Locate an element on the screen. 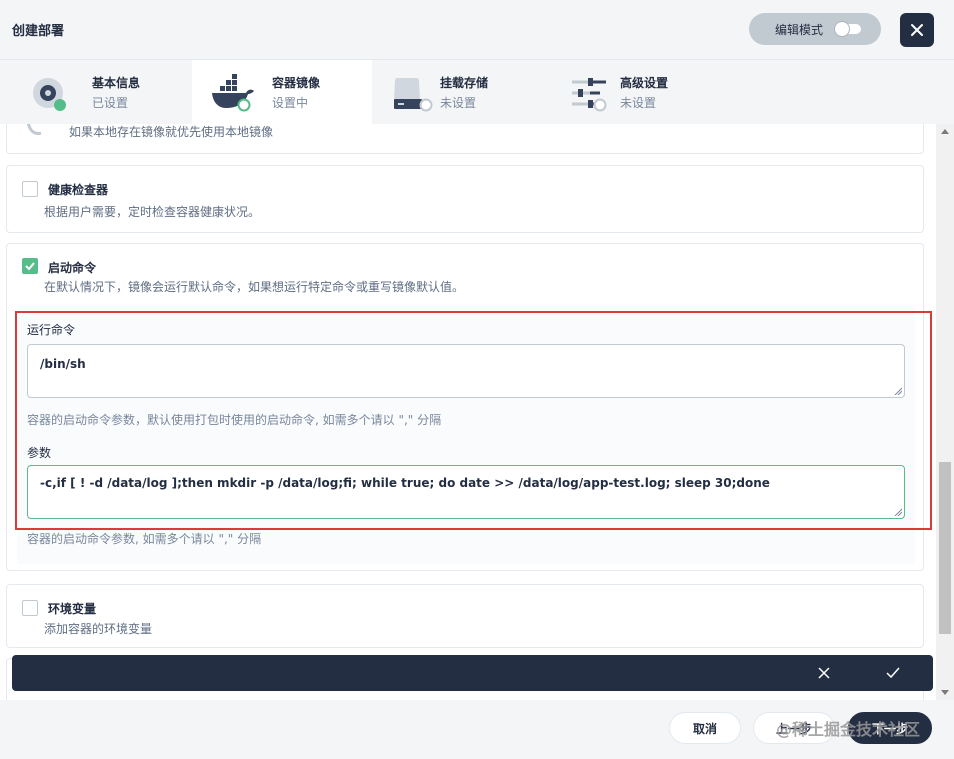 The image size is (954, 759). discard-icon is located at coordinates (824, 673).